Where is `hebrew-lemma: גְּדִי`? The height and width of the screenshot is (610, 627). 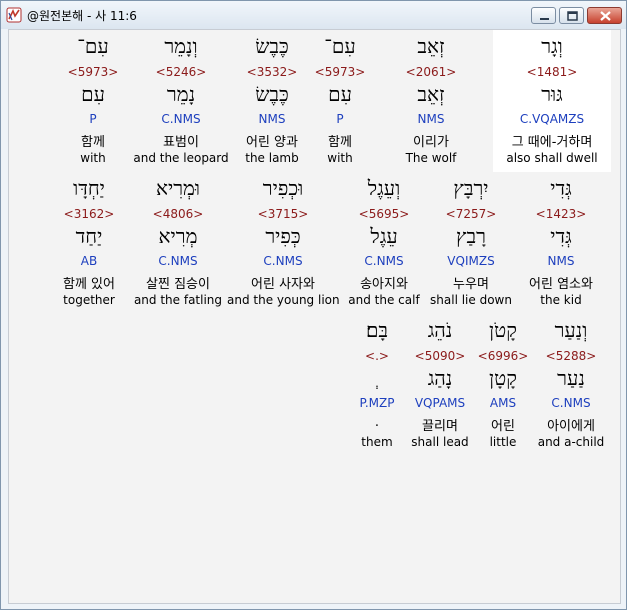 hebrew-lemma: גְּדִי is located at coordinates (561, 236).